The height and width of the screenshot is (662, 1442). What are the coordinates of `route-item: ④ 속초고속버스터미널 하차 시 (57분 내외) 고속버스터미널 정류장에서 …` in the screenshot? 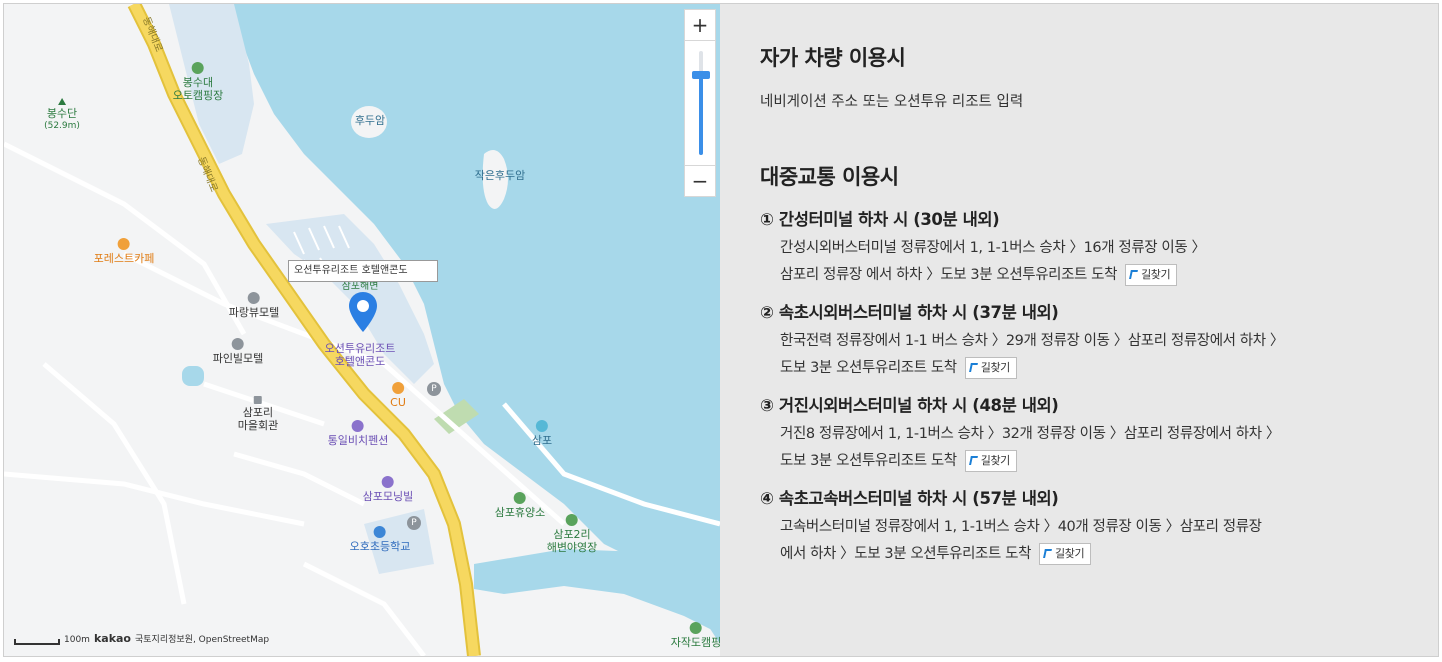 It's located at (1099, 526).